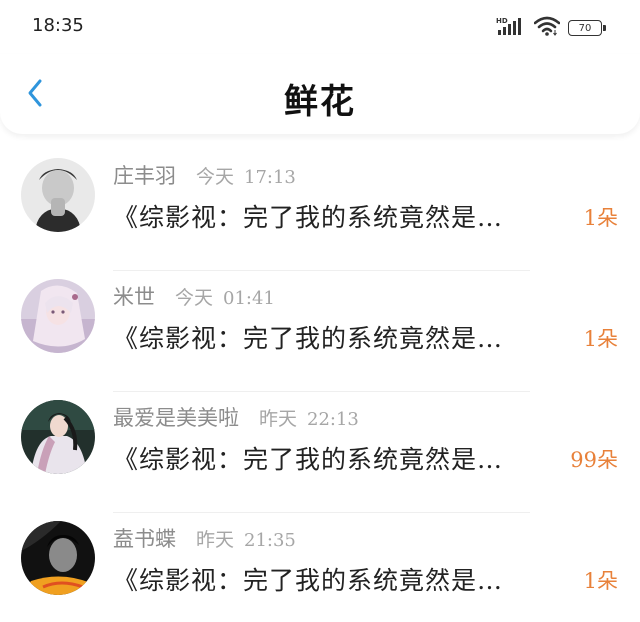 This screenshot has width=640, height=622. What do you see at coordinates (320, 27) in the screenshot?
I see `status-bar: 18:35 HD 70` at bounding box center [320, 27].